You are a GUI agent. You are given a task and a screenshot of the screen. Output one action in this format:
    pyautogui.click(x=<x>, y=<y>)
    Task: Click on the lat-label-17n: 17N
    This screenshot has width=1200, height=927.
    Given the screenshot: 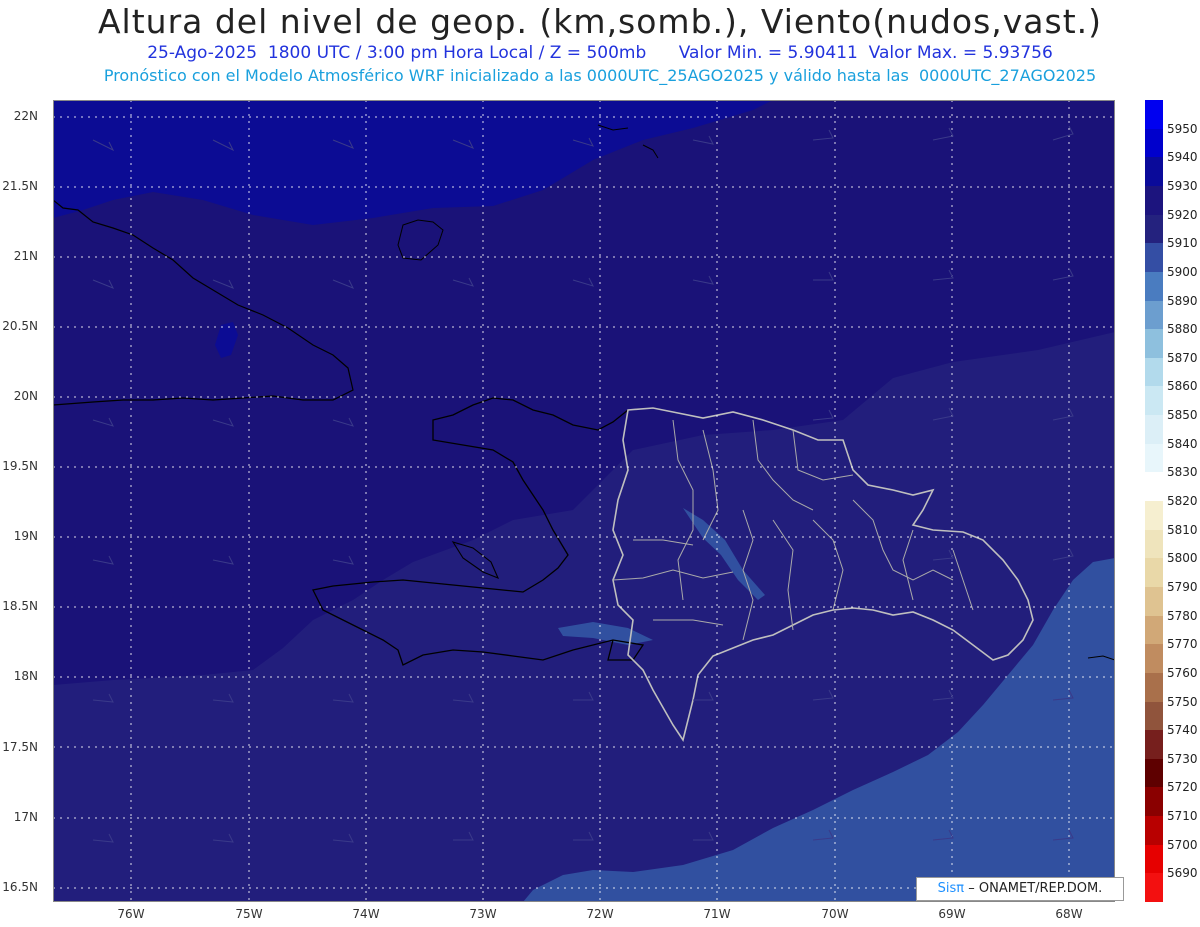 What is the action you would take?
    pyautogui.click(x=25, y=817)
    